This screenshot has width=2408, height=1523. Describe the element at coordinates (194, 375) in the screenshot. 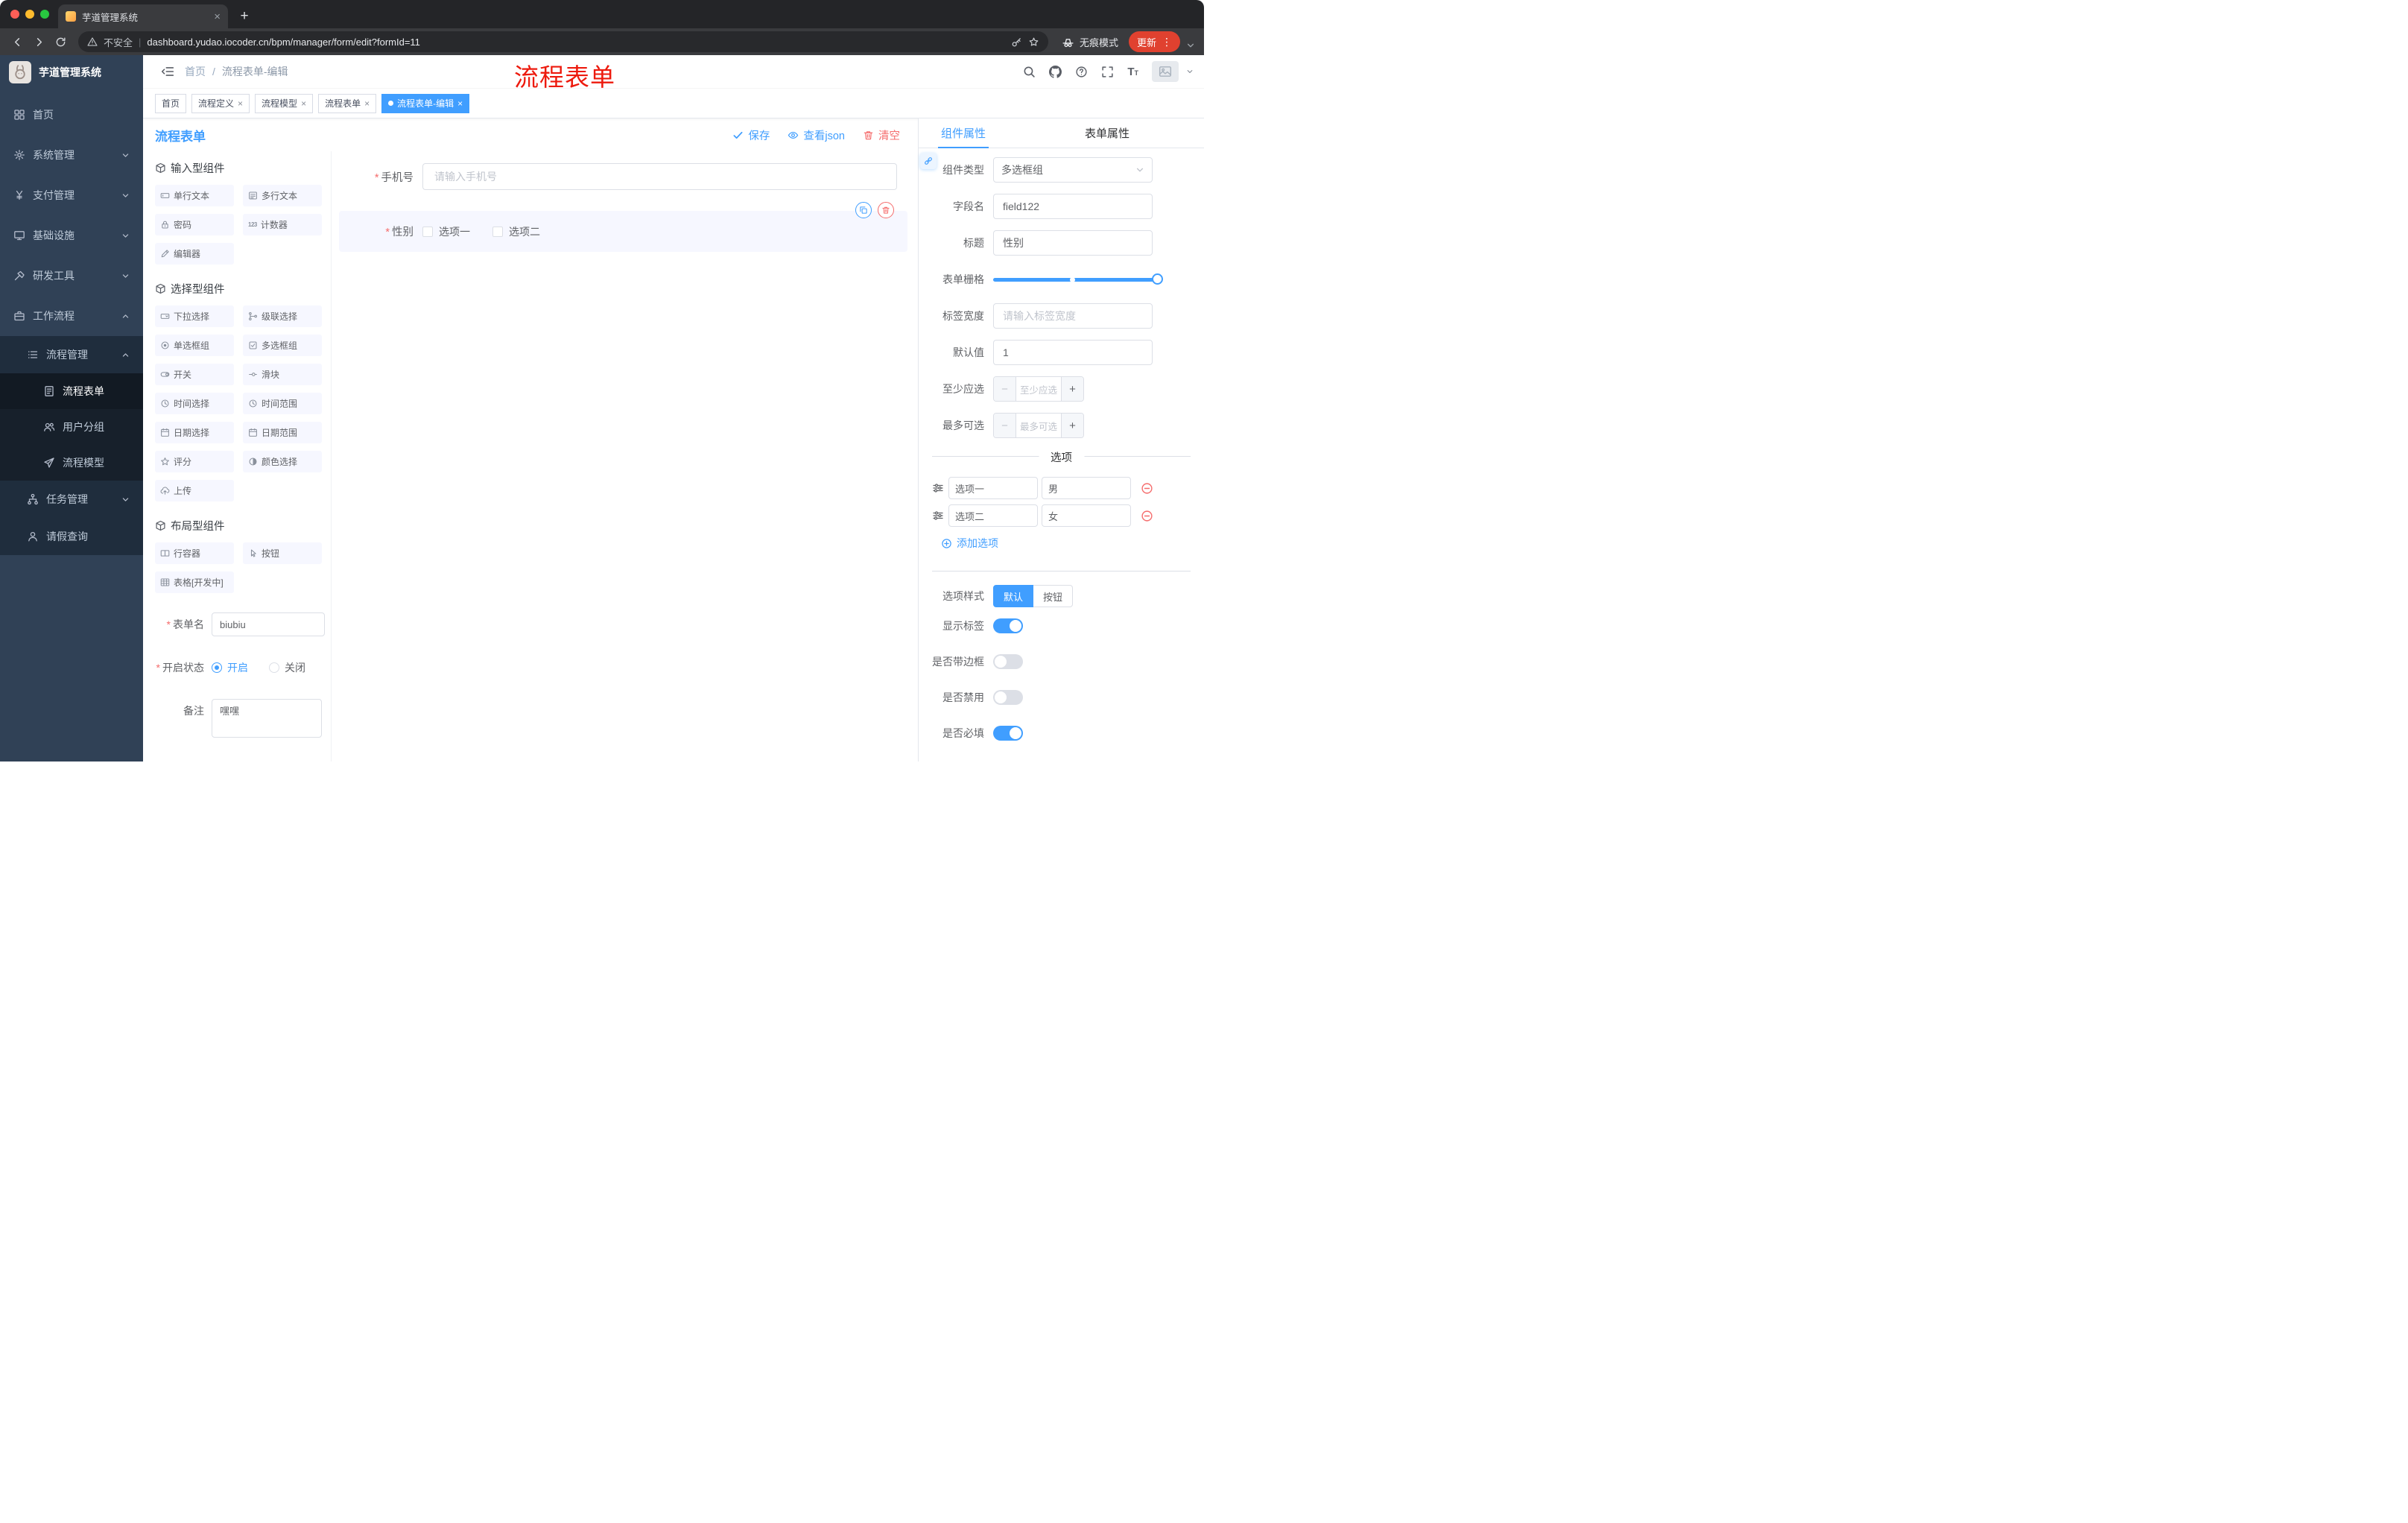

I see `palette-item-switch: 开关` at that location.